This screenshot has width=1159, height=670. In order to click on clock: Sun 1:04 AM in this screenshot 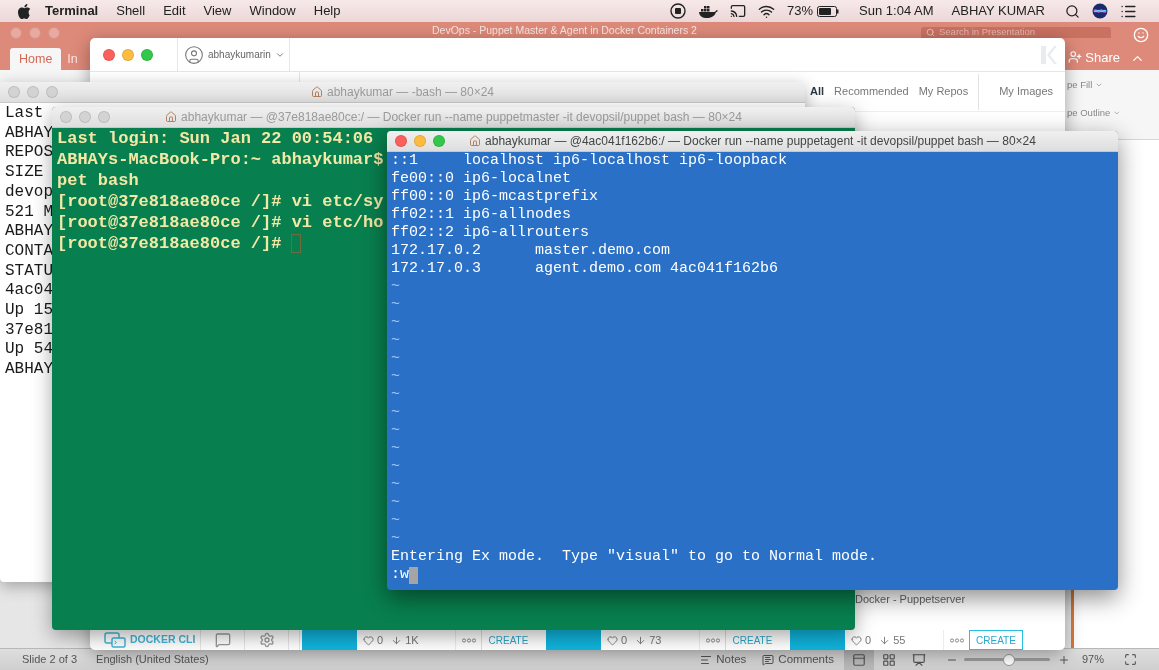, I will do `click(896, 11)`.